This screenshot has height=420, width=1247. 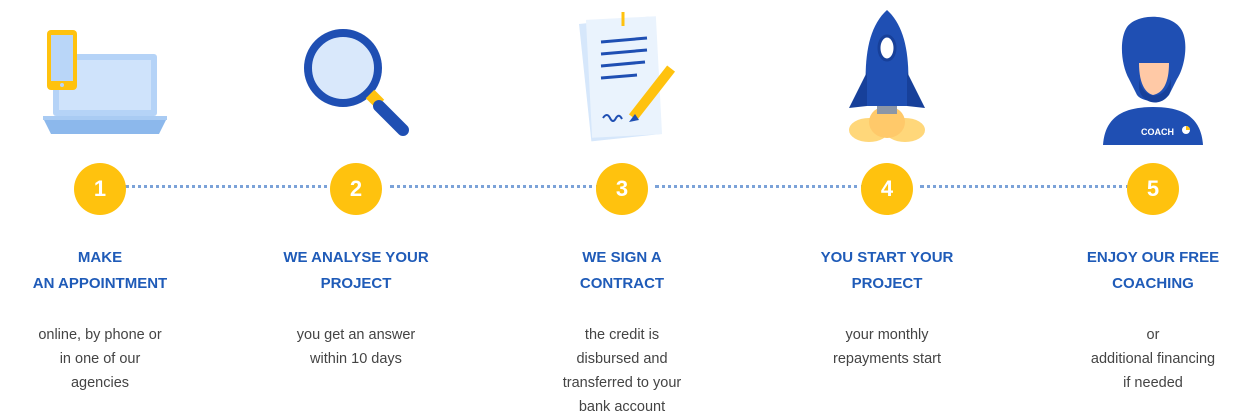 What do you see at coordinates (887, 77) in the screenshot?
I see `rocket-icon` at bounding box center [887, 77].